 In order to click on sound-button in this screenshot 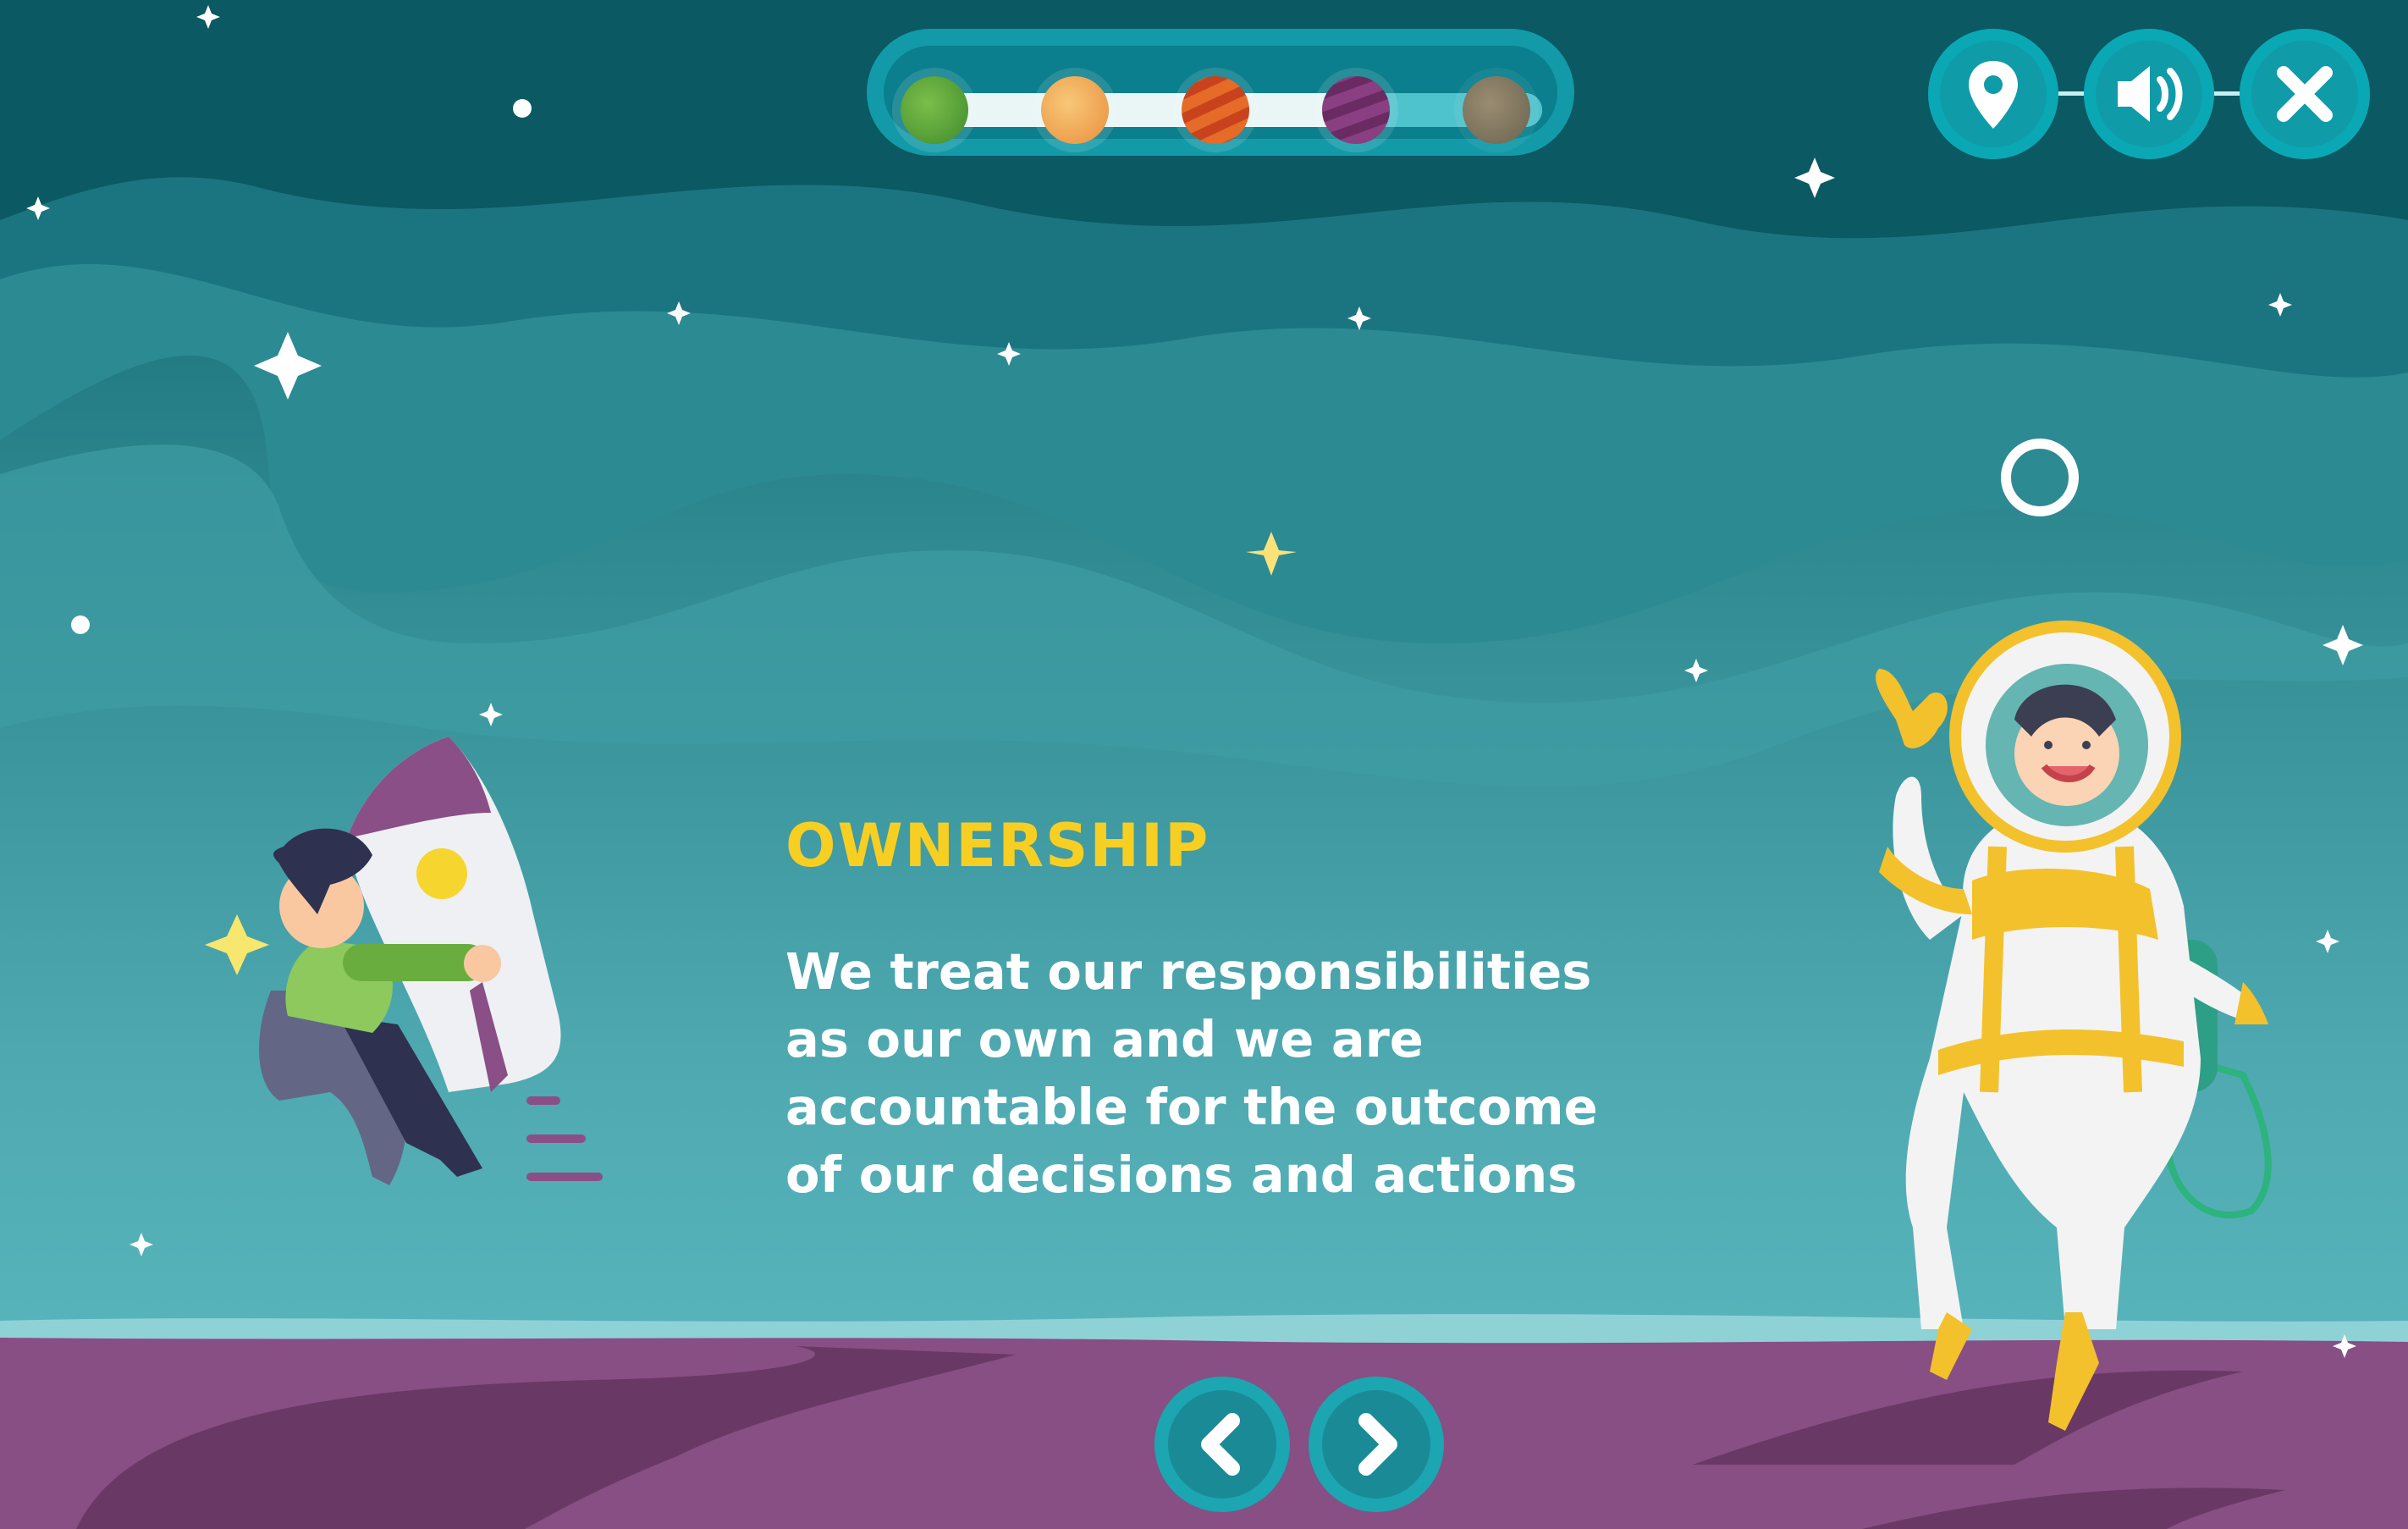, I will do `click(2149, 94)`.